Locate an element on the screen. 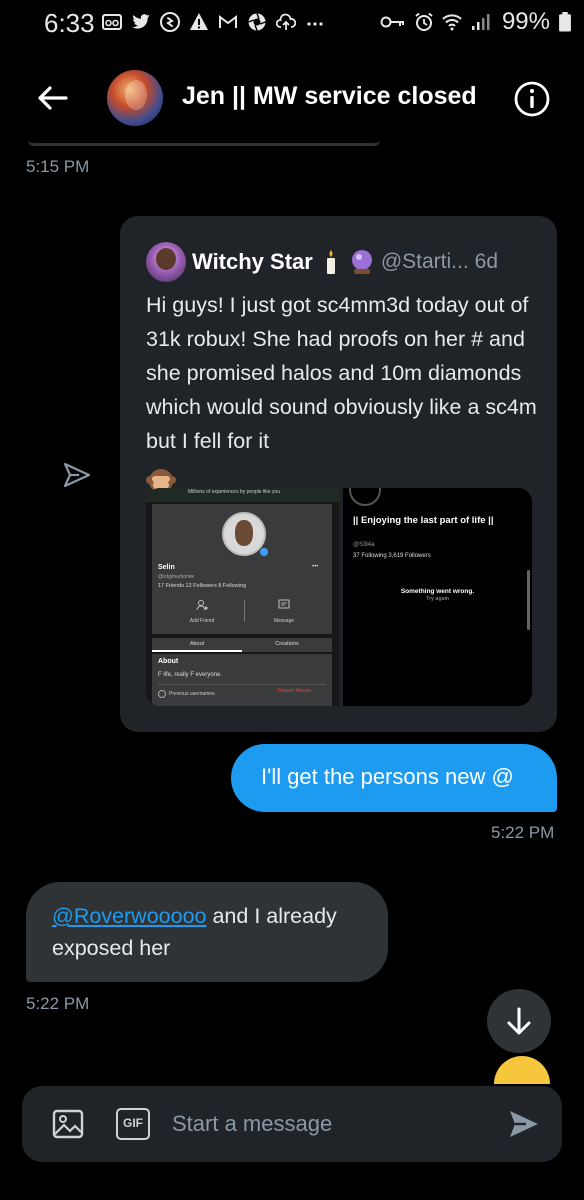  sent-timestamp: 5:22 PM is located at coordinates (523, 832).